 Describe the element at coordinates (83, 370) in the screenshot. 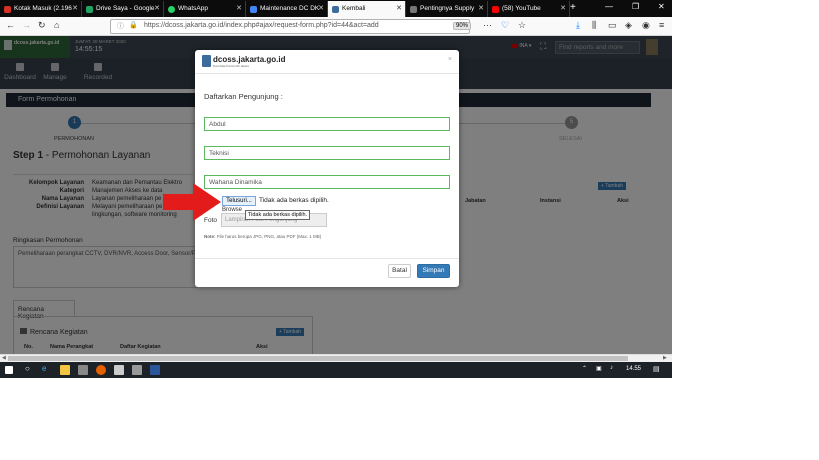

I see `store-icon` at that location.